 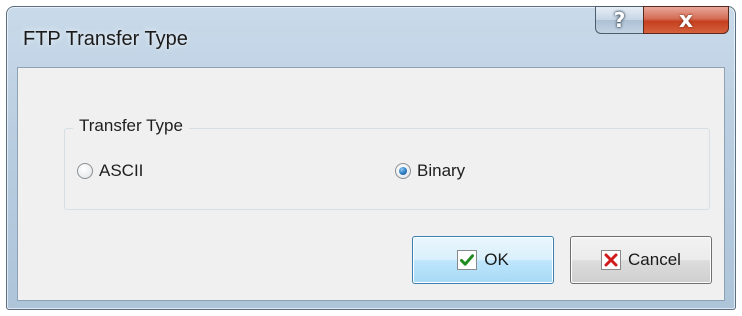 I want to click on window-title: FTP Transfer Type, so click(x=105, y=39).